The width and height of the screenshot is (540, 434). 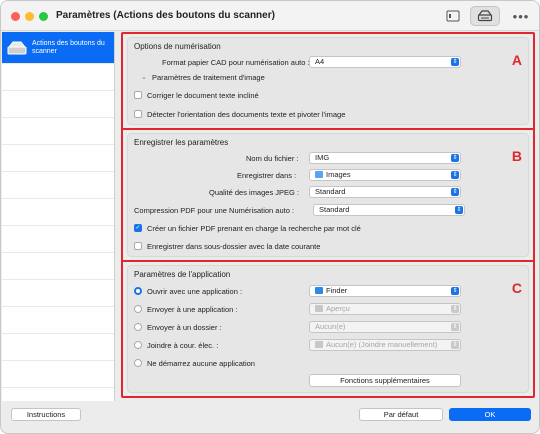 What do you see at coordinates (254, 192) in the screenshot?
I see `jpeg-quality-label: Qualité des images JPEG :` at bounding box center [254, 192].